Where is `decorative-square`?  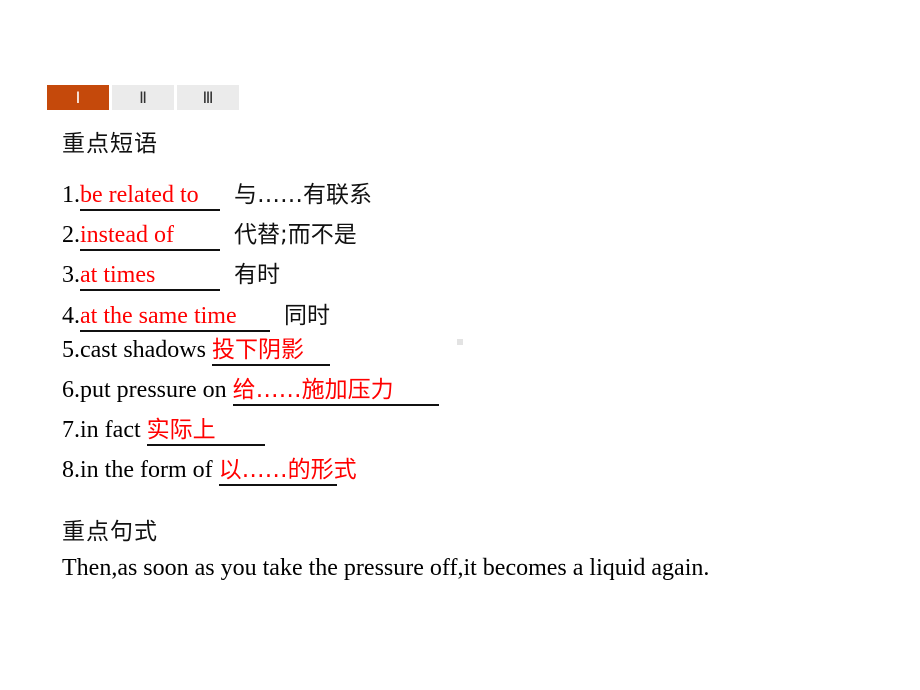
decorative-square is located at coordinates (460, 342).